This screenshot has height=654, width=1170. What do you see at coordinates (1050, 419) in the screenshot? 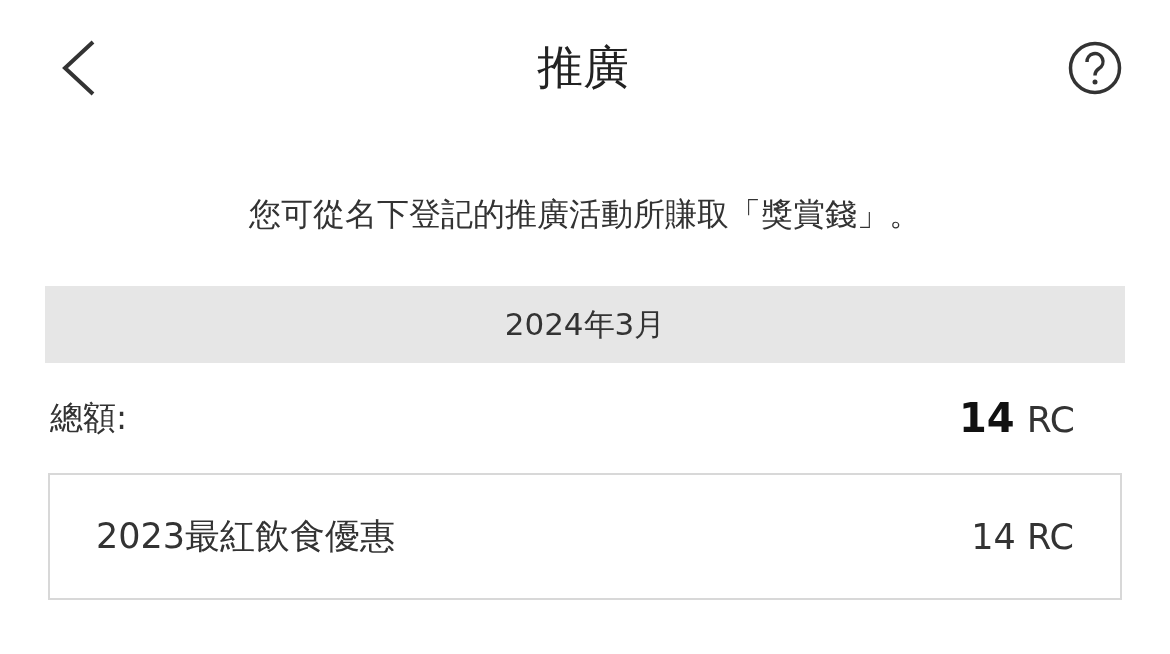
I see `total-unit: RC` at bounding box center [1050, 419].